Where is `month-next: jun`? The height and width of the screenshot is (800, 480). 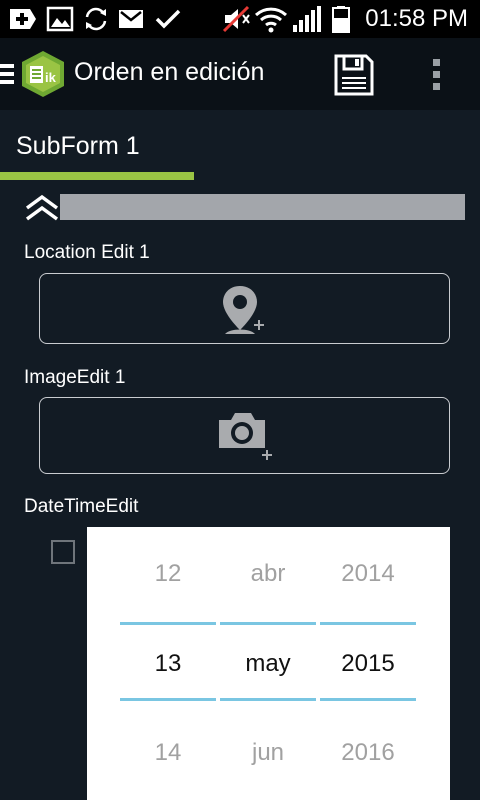 month-next: jun is located at coordinates (268, 753).